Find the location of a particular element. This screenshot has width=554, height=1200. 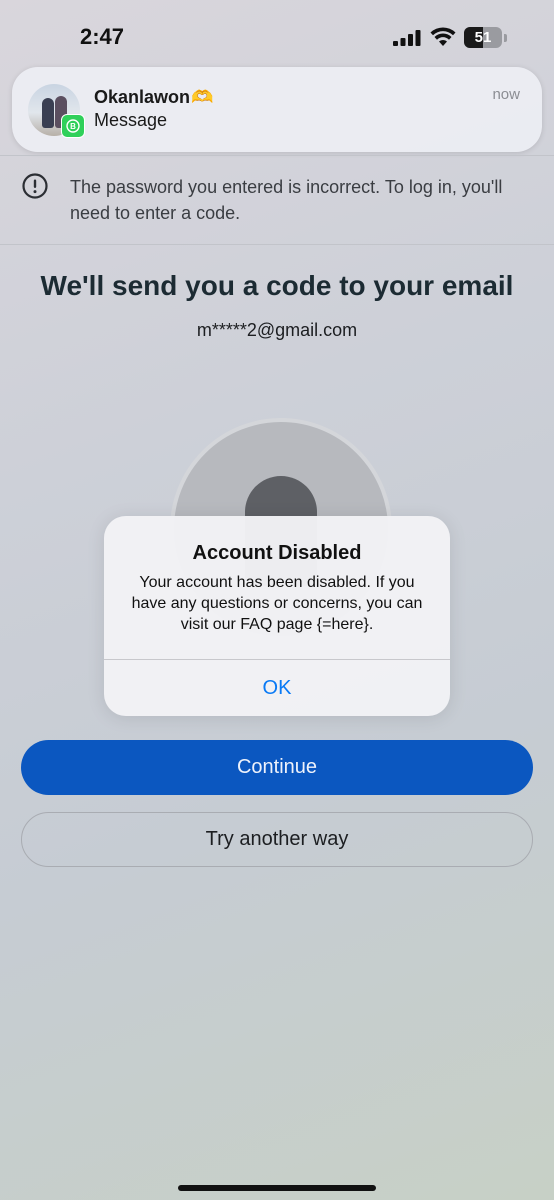

try-another-way-button: Try another way is located at coordinates (277, 839).